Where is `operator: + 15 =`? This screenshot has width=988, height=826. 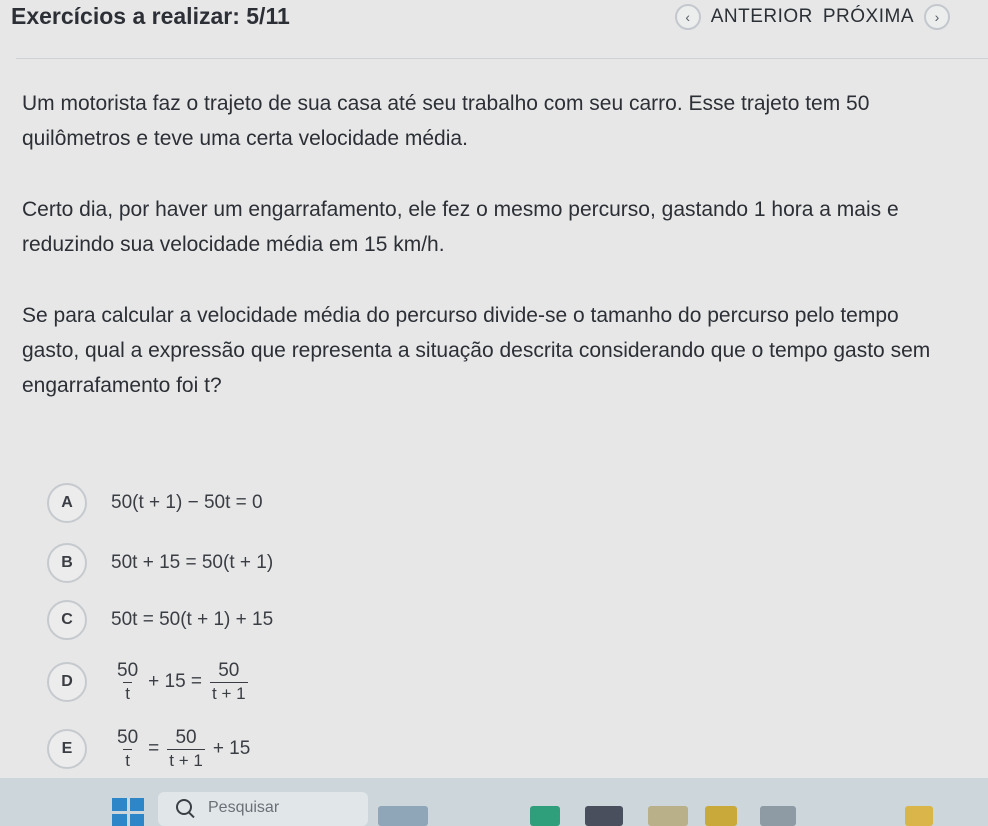
operator: + 15 = is located at coordinates (175, 681).